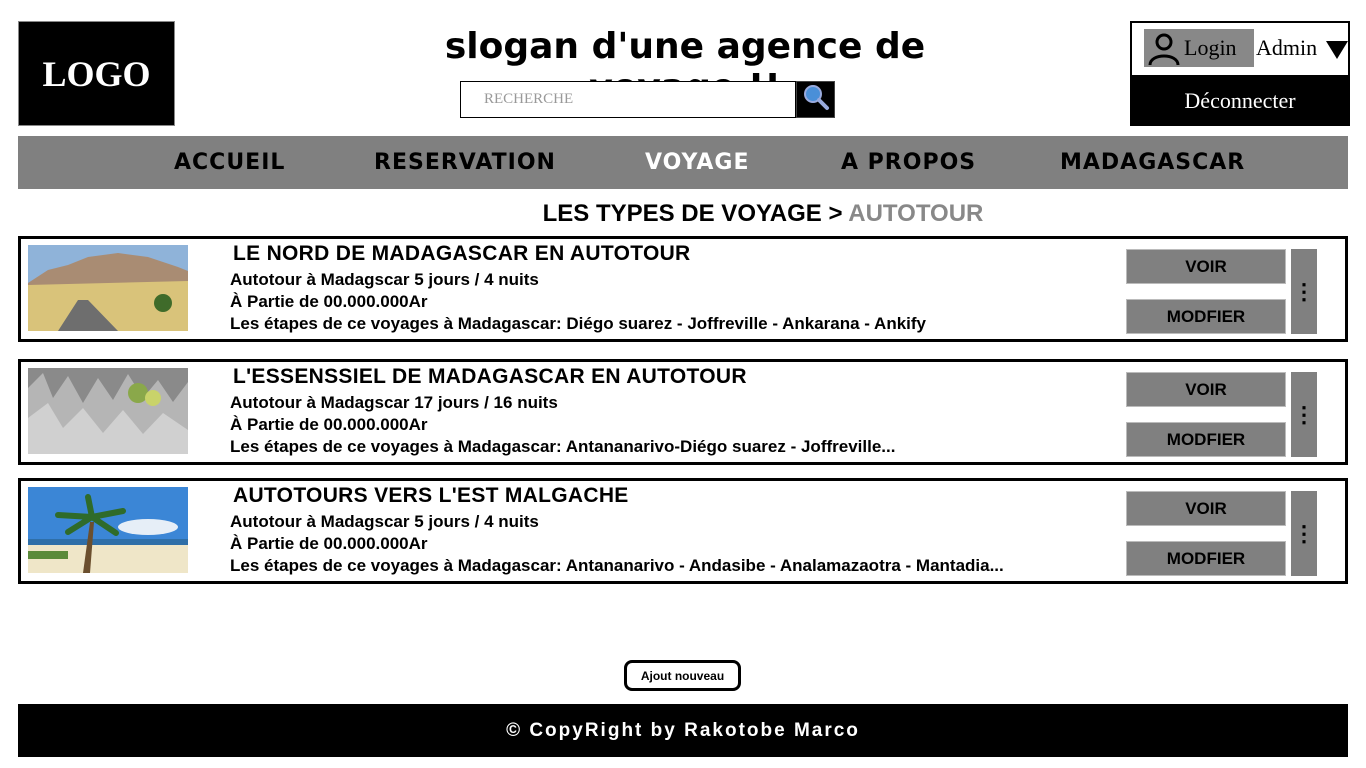  I want to click on nav-item-accueil: ACCUEIL, so click(229, 162).